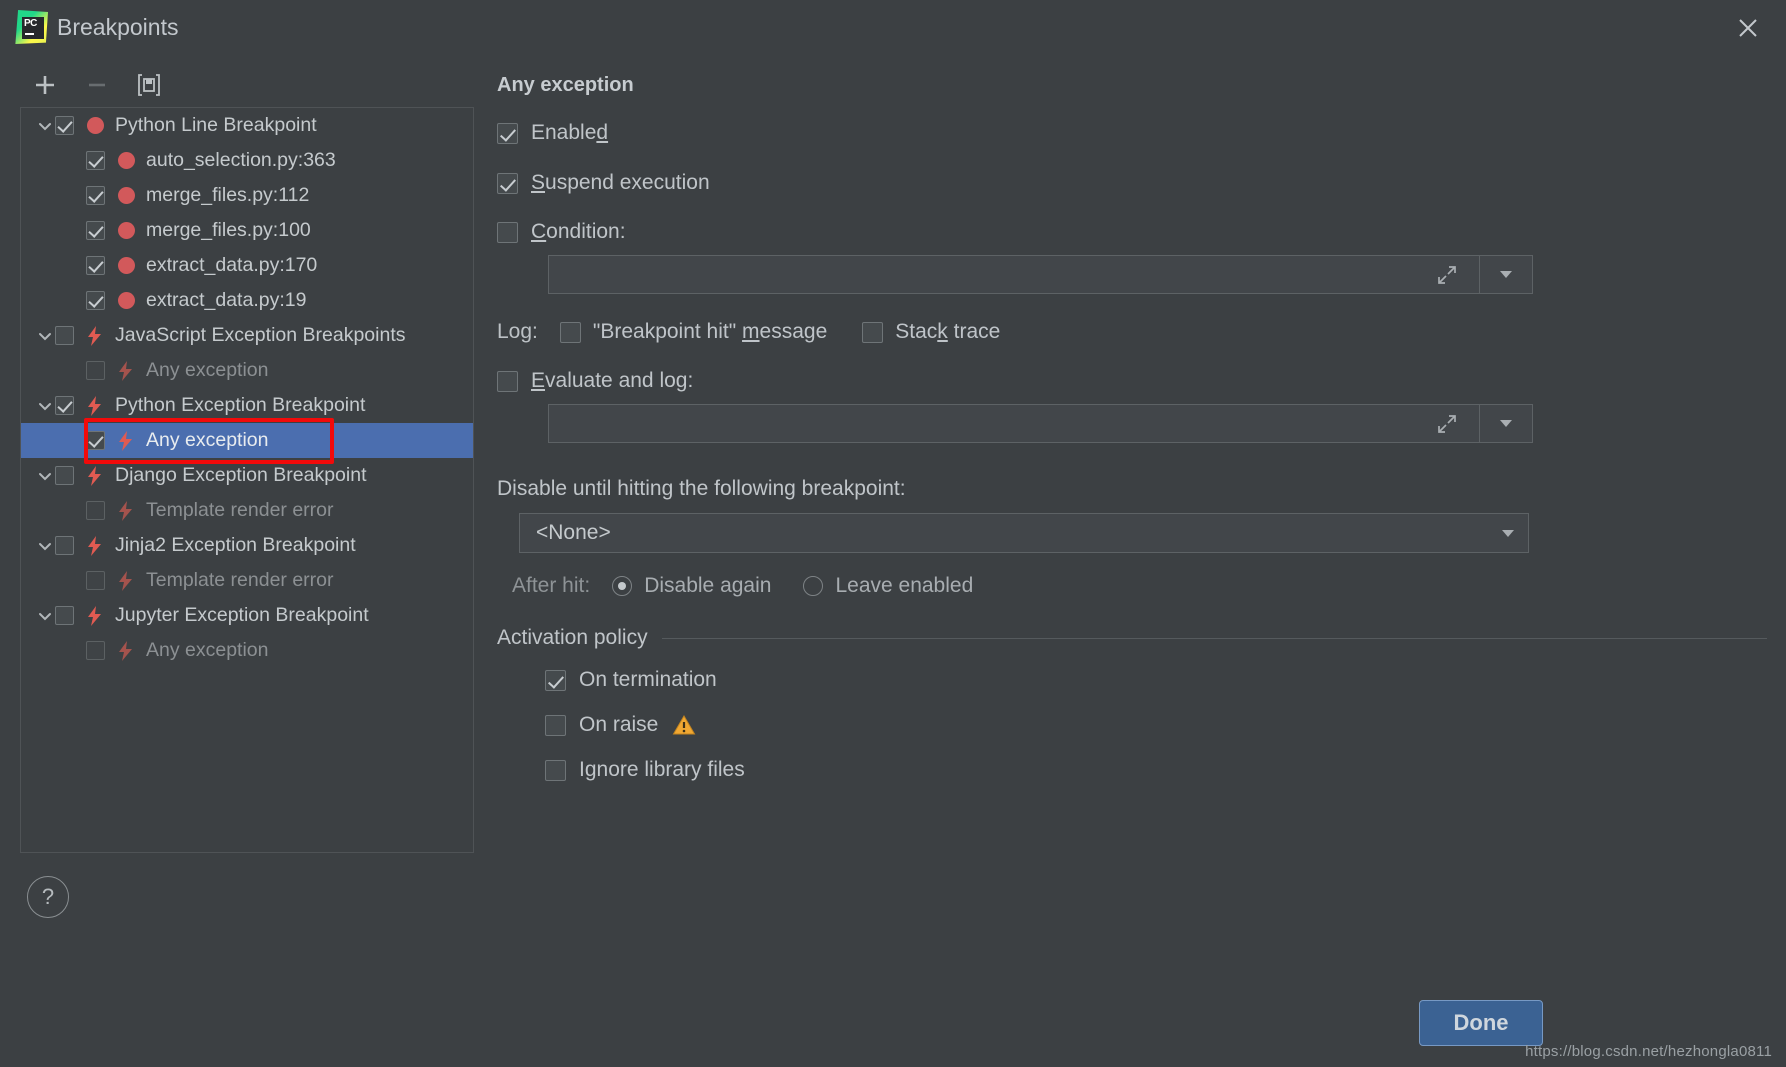  What do you see at coordinates (578, 231) in the screenshot?
I see `condition-label: Condition:` at bounding box center [578, 231].